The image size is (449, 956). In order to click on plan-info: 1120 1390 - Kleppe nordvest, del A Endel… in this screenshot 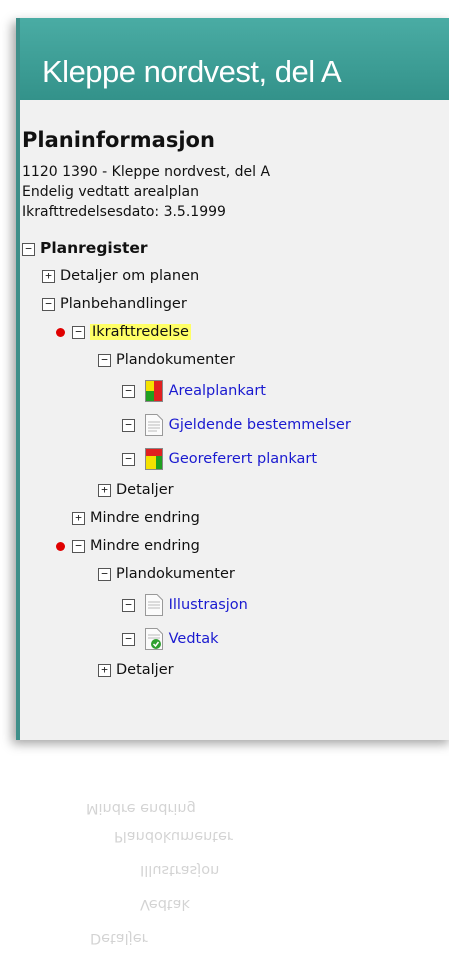, I will do `click(235, 192)`.